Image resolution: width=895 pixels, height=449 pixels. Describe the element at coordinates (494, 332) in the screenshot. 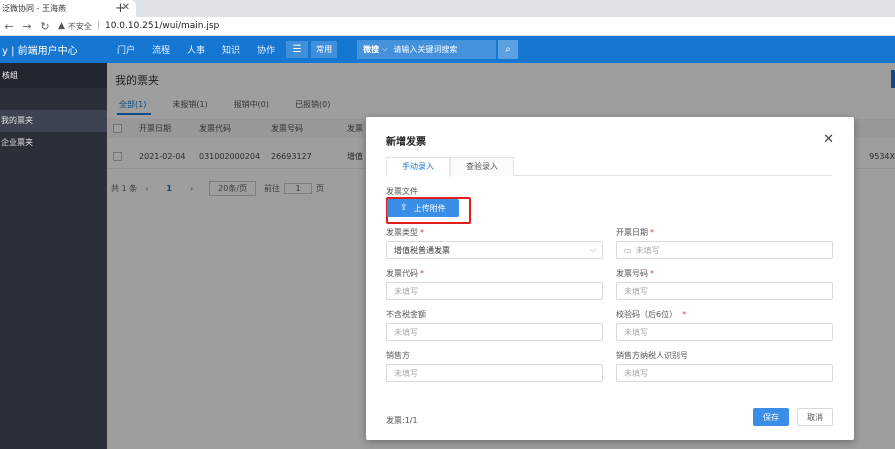

I see `amount-input: 未填写` at that location.